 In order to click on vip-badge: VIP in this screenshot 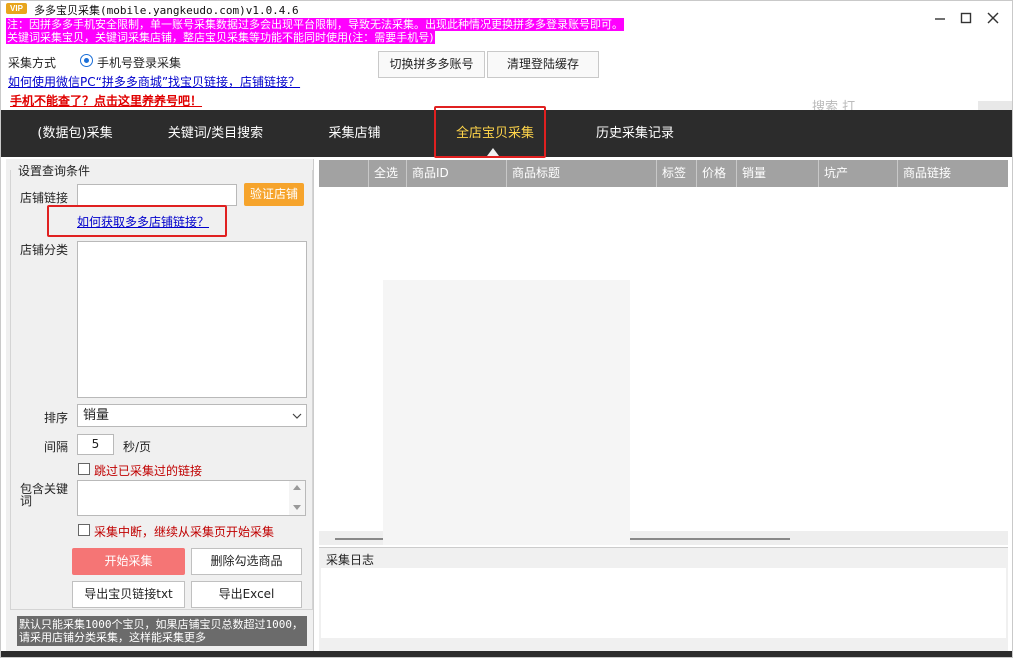, I will do `click(16, 8)`.